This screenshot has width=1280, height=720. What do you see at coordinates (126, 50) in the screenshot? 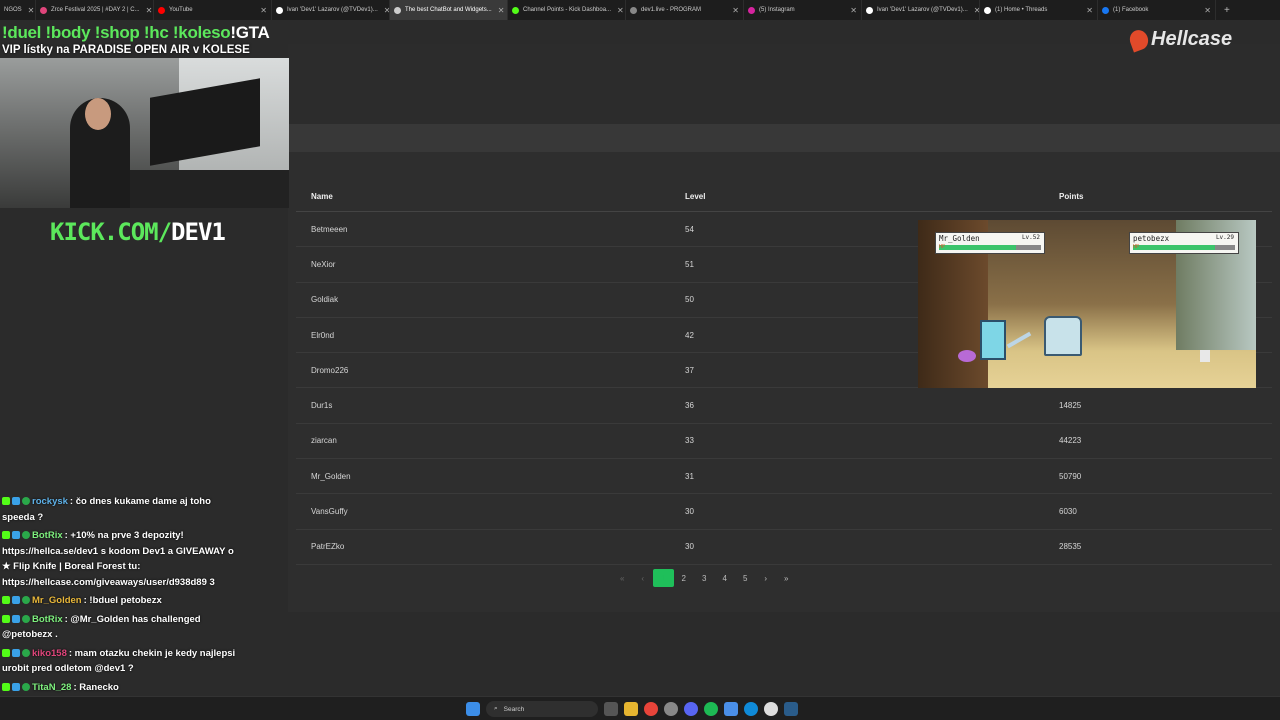
I see `banner-vip-text: VIP lístky na PARADISE OPEN AIR v KOLESE` at bounding box center [126, 50].